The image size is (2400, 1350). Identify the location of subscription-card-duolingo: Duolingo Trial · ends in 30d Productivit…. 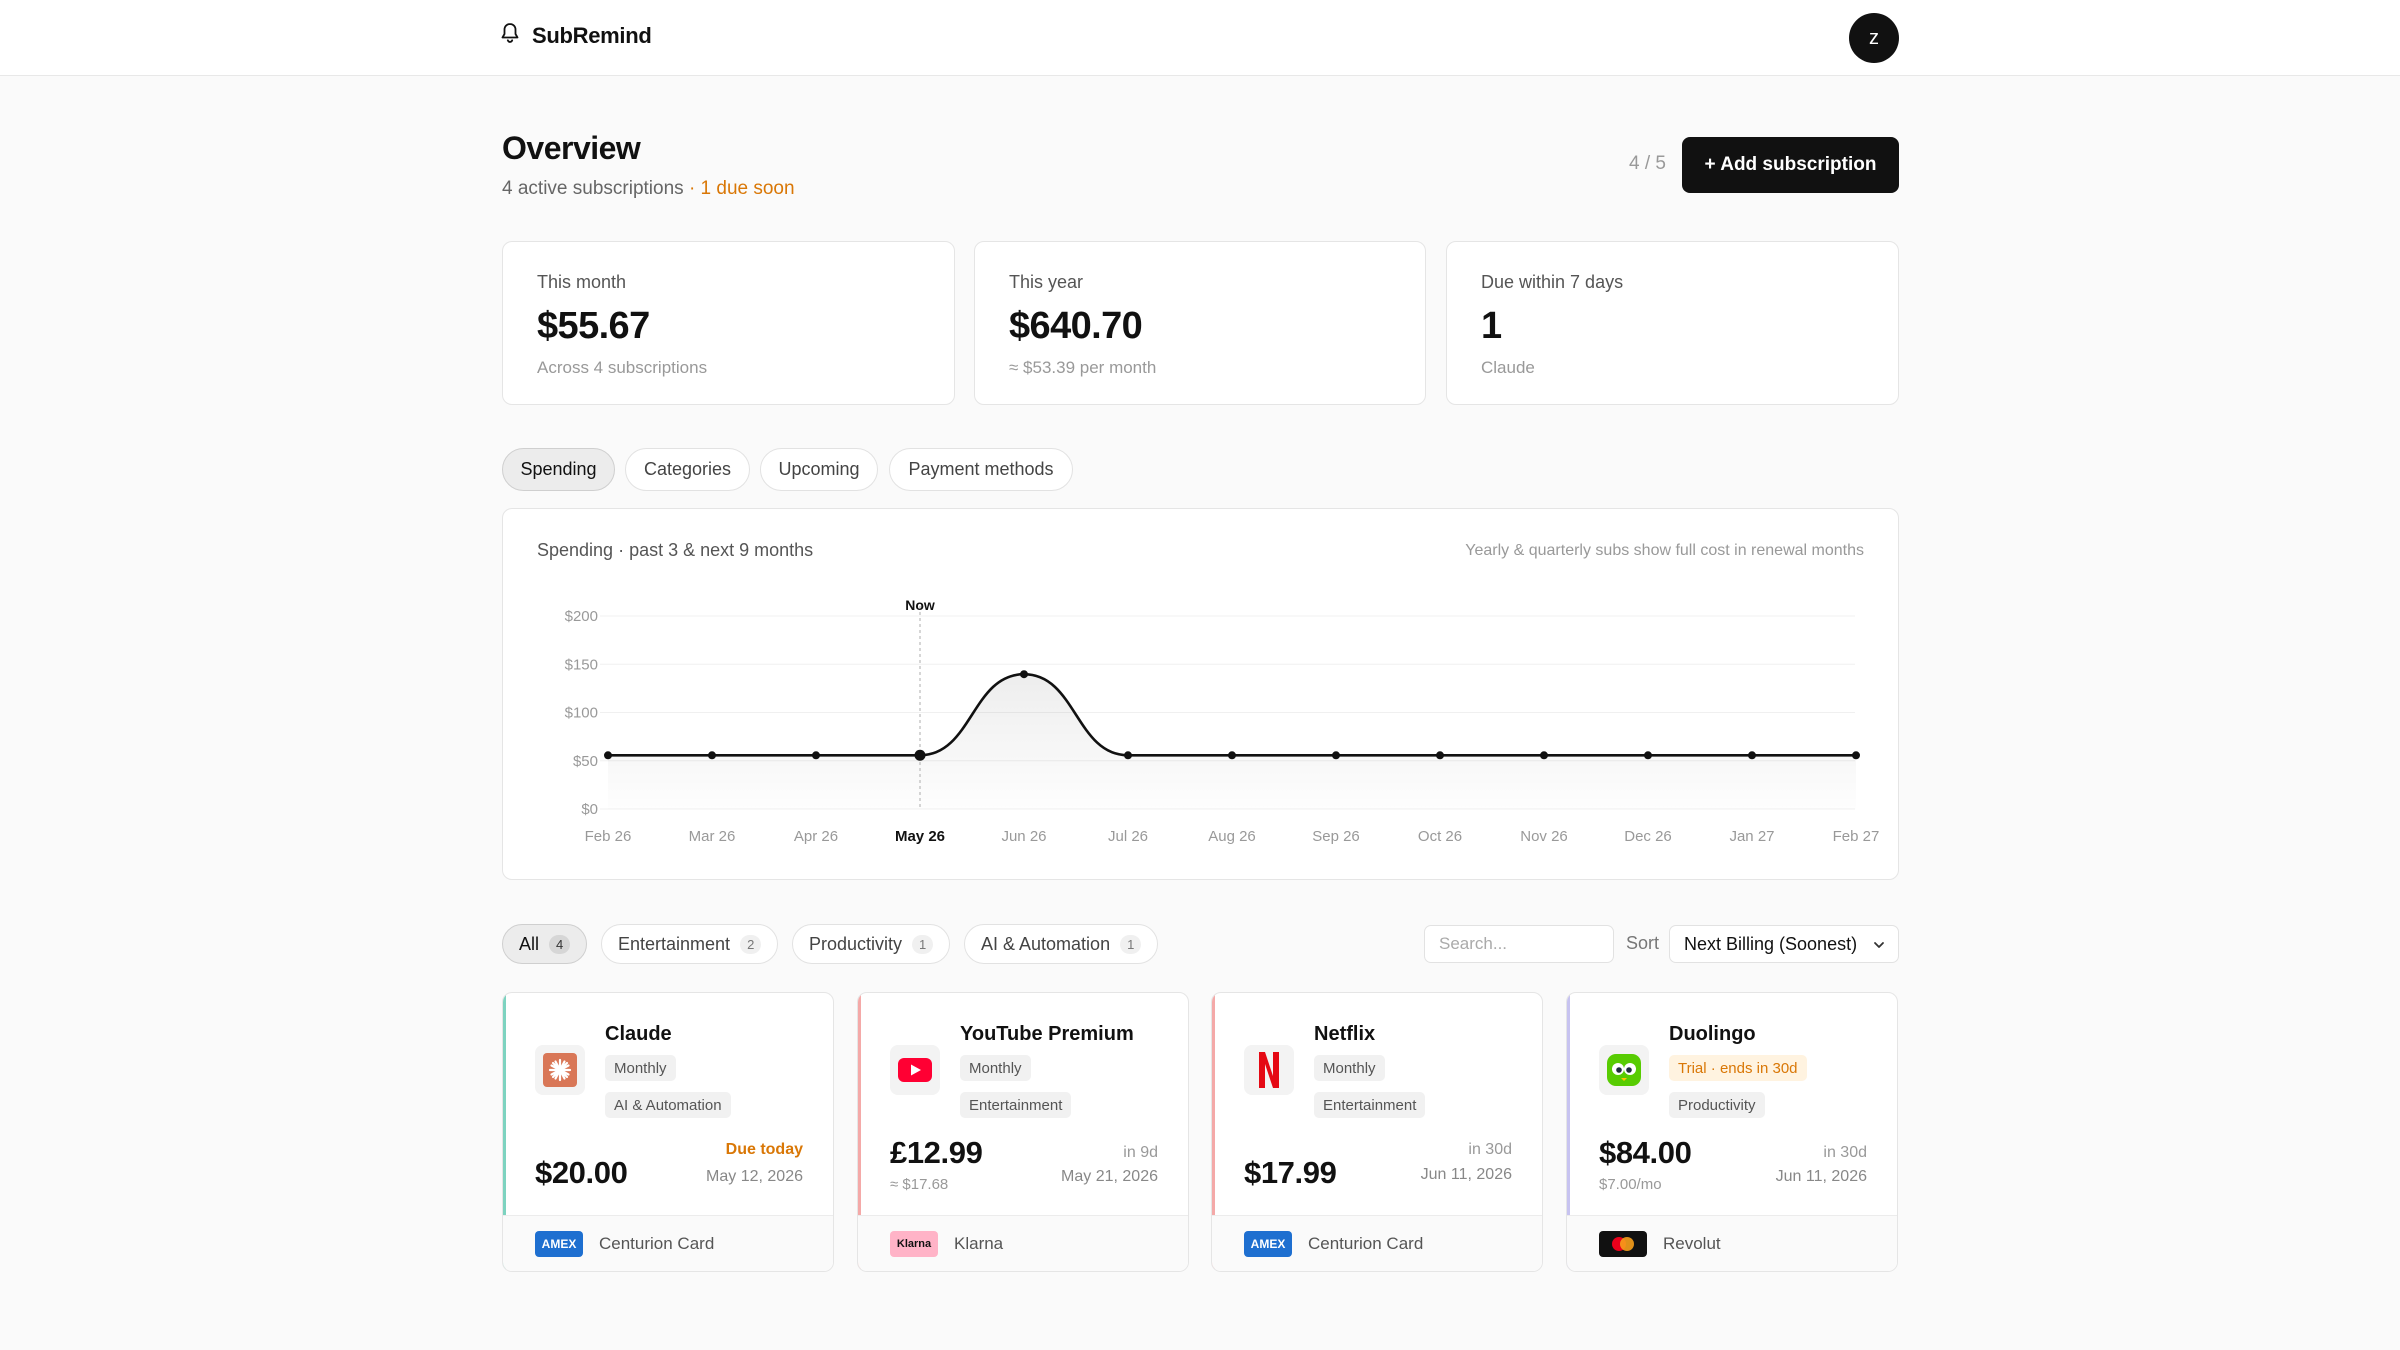
(1732, 1132).